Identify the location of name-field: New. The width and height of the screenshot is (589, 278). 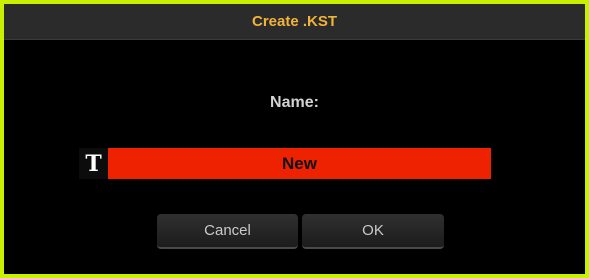
(299, 163).